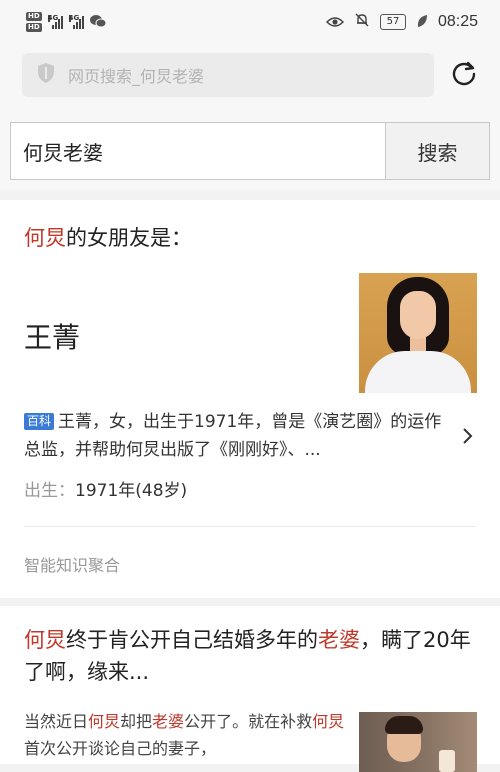  What do you see at coordinates (66, 22) in the screenshot?
I see `status-left: HD HD 4G 4G` at bounding box center [66, 22].